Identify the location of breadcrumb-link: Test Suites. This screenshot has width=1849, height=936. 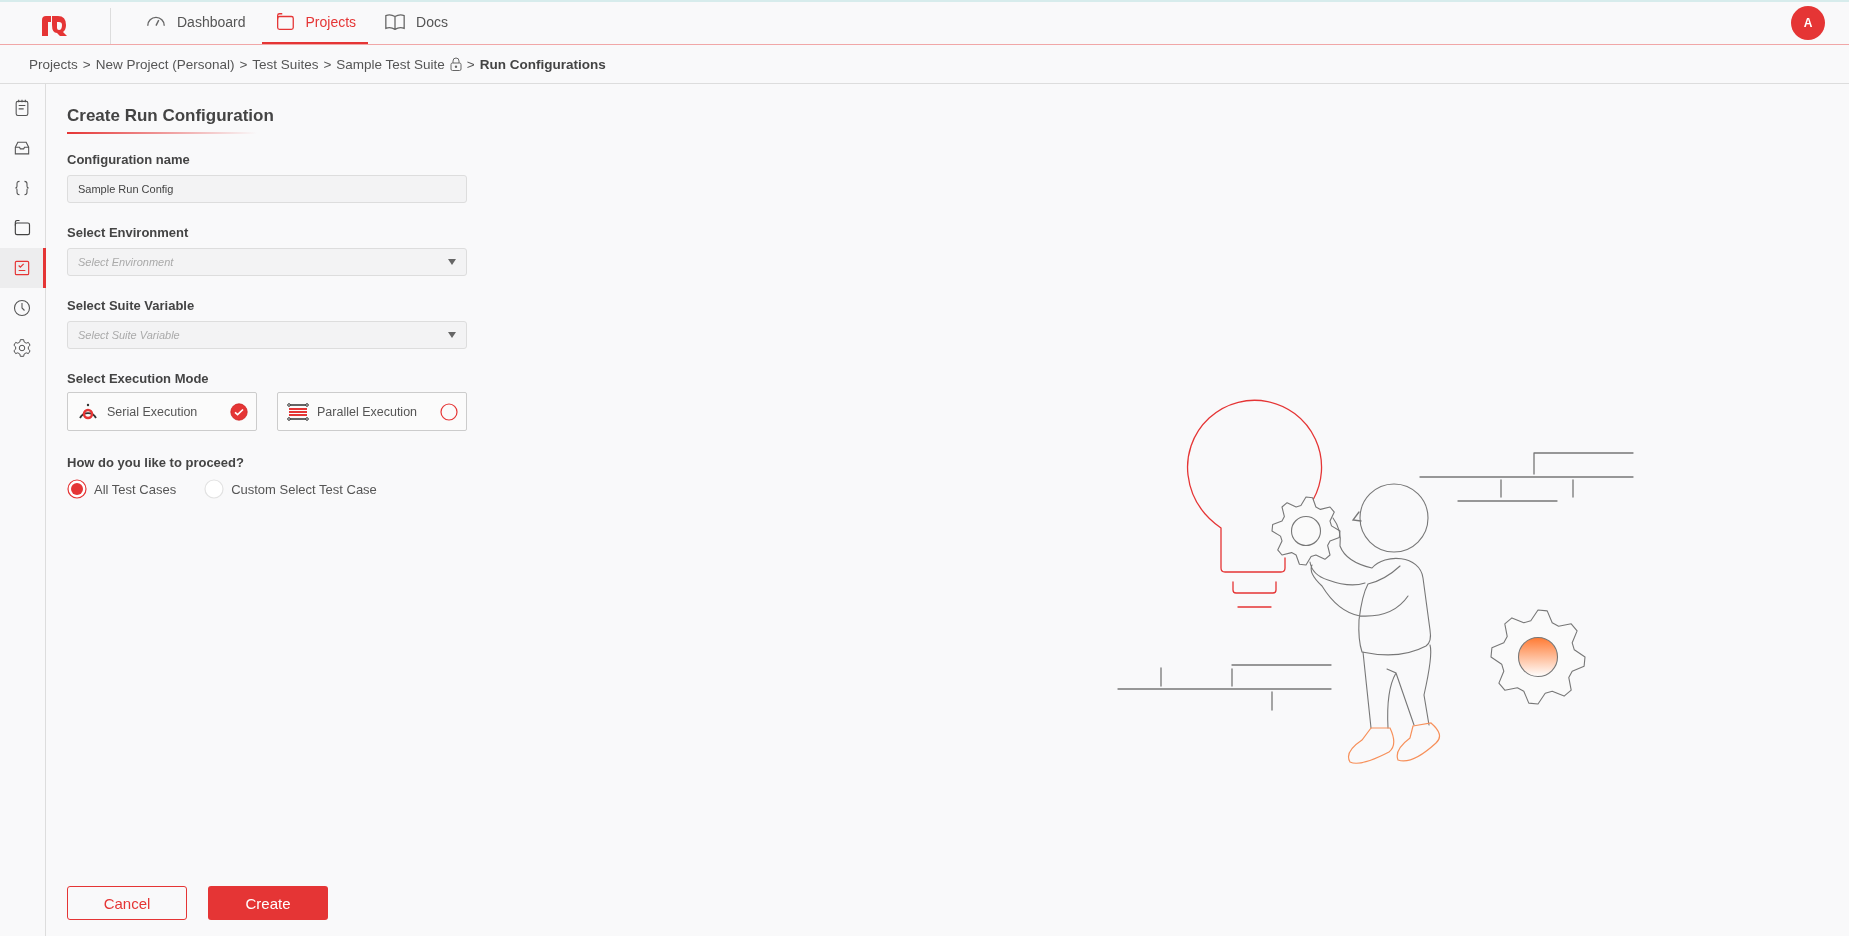
(285, 64).